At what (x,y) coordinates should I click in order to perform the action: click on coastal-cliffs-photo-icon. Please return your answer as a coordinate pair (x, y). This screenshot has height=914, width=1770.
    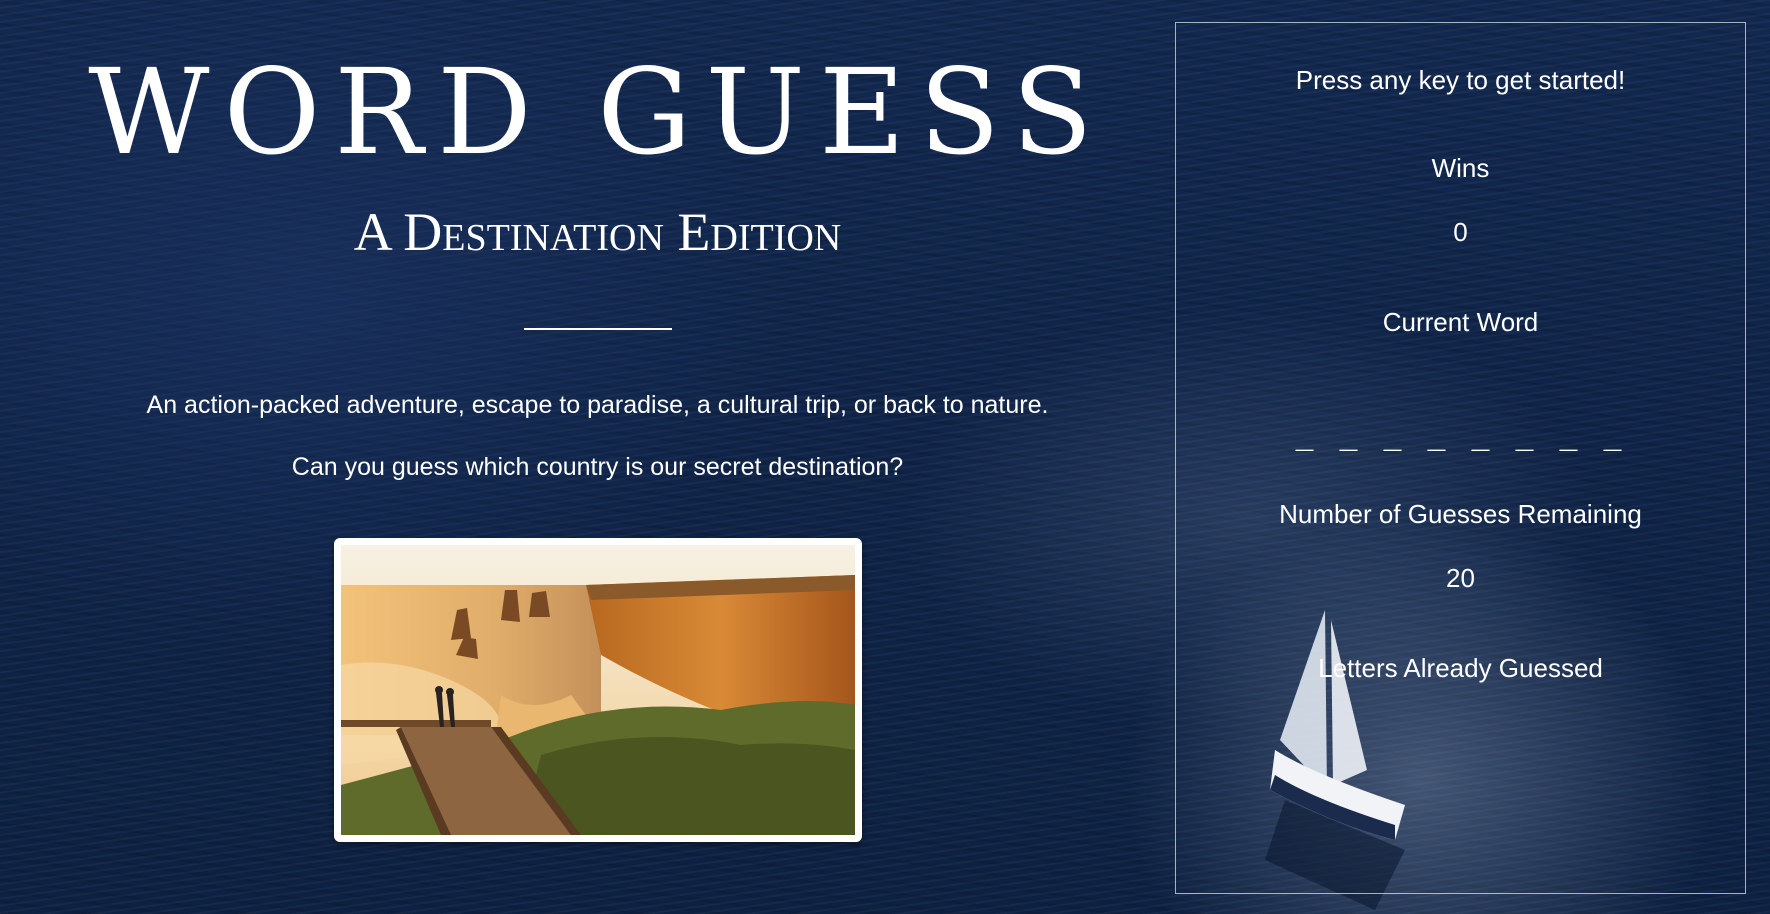
    Looking at the image, I should click on (598, 690).